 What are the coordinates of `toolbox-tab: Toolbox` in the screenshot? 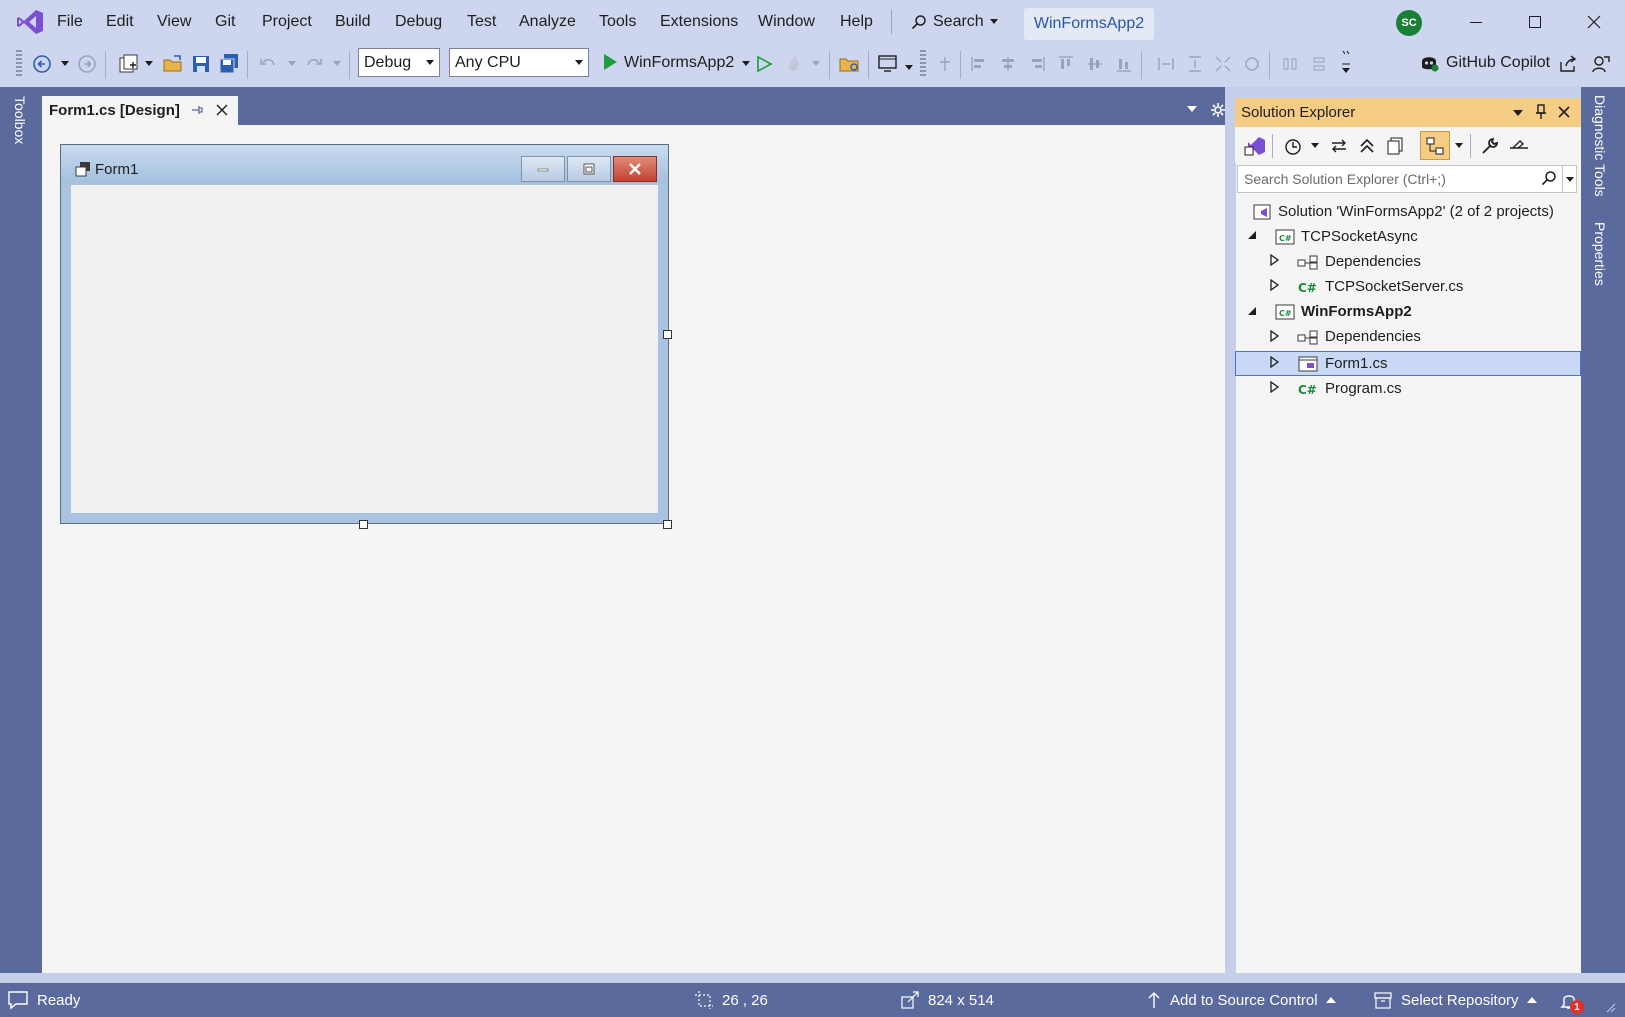 It's located at (20, 120).